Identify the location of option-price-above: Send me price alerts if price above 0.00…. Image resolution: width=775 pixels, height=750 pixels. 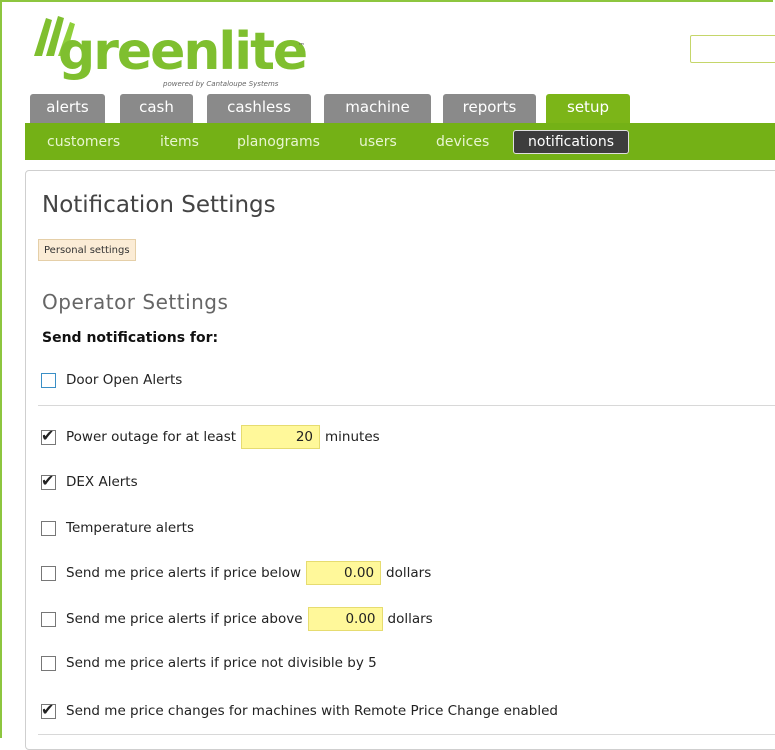
(237, 619).